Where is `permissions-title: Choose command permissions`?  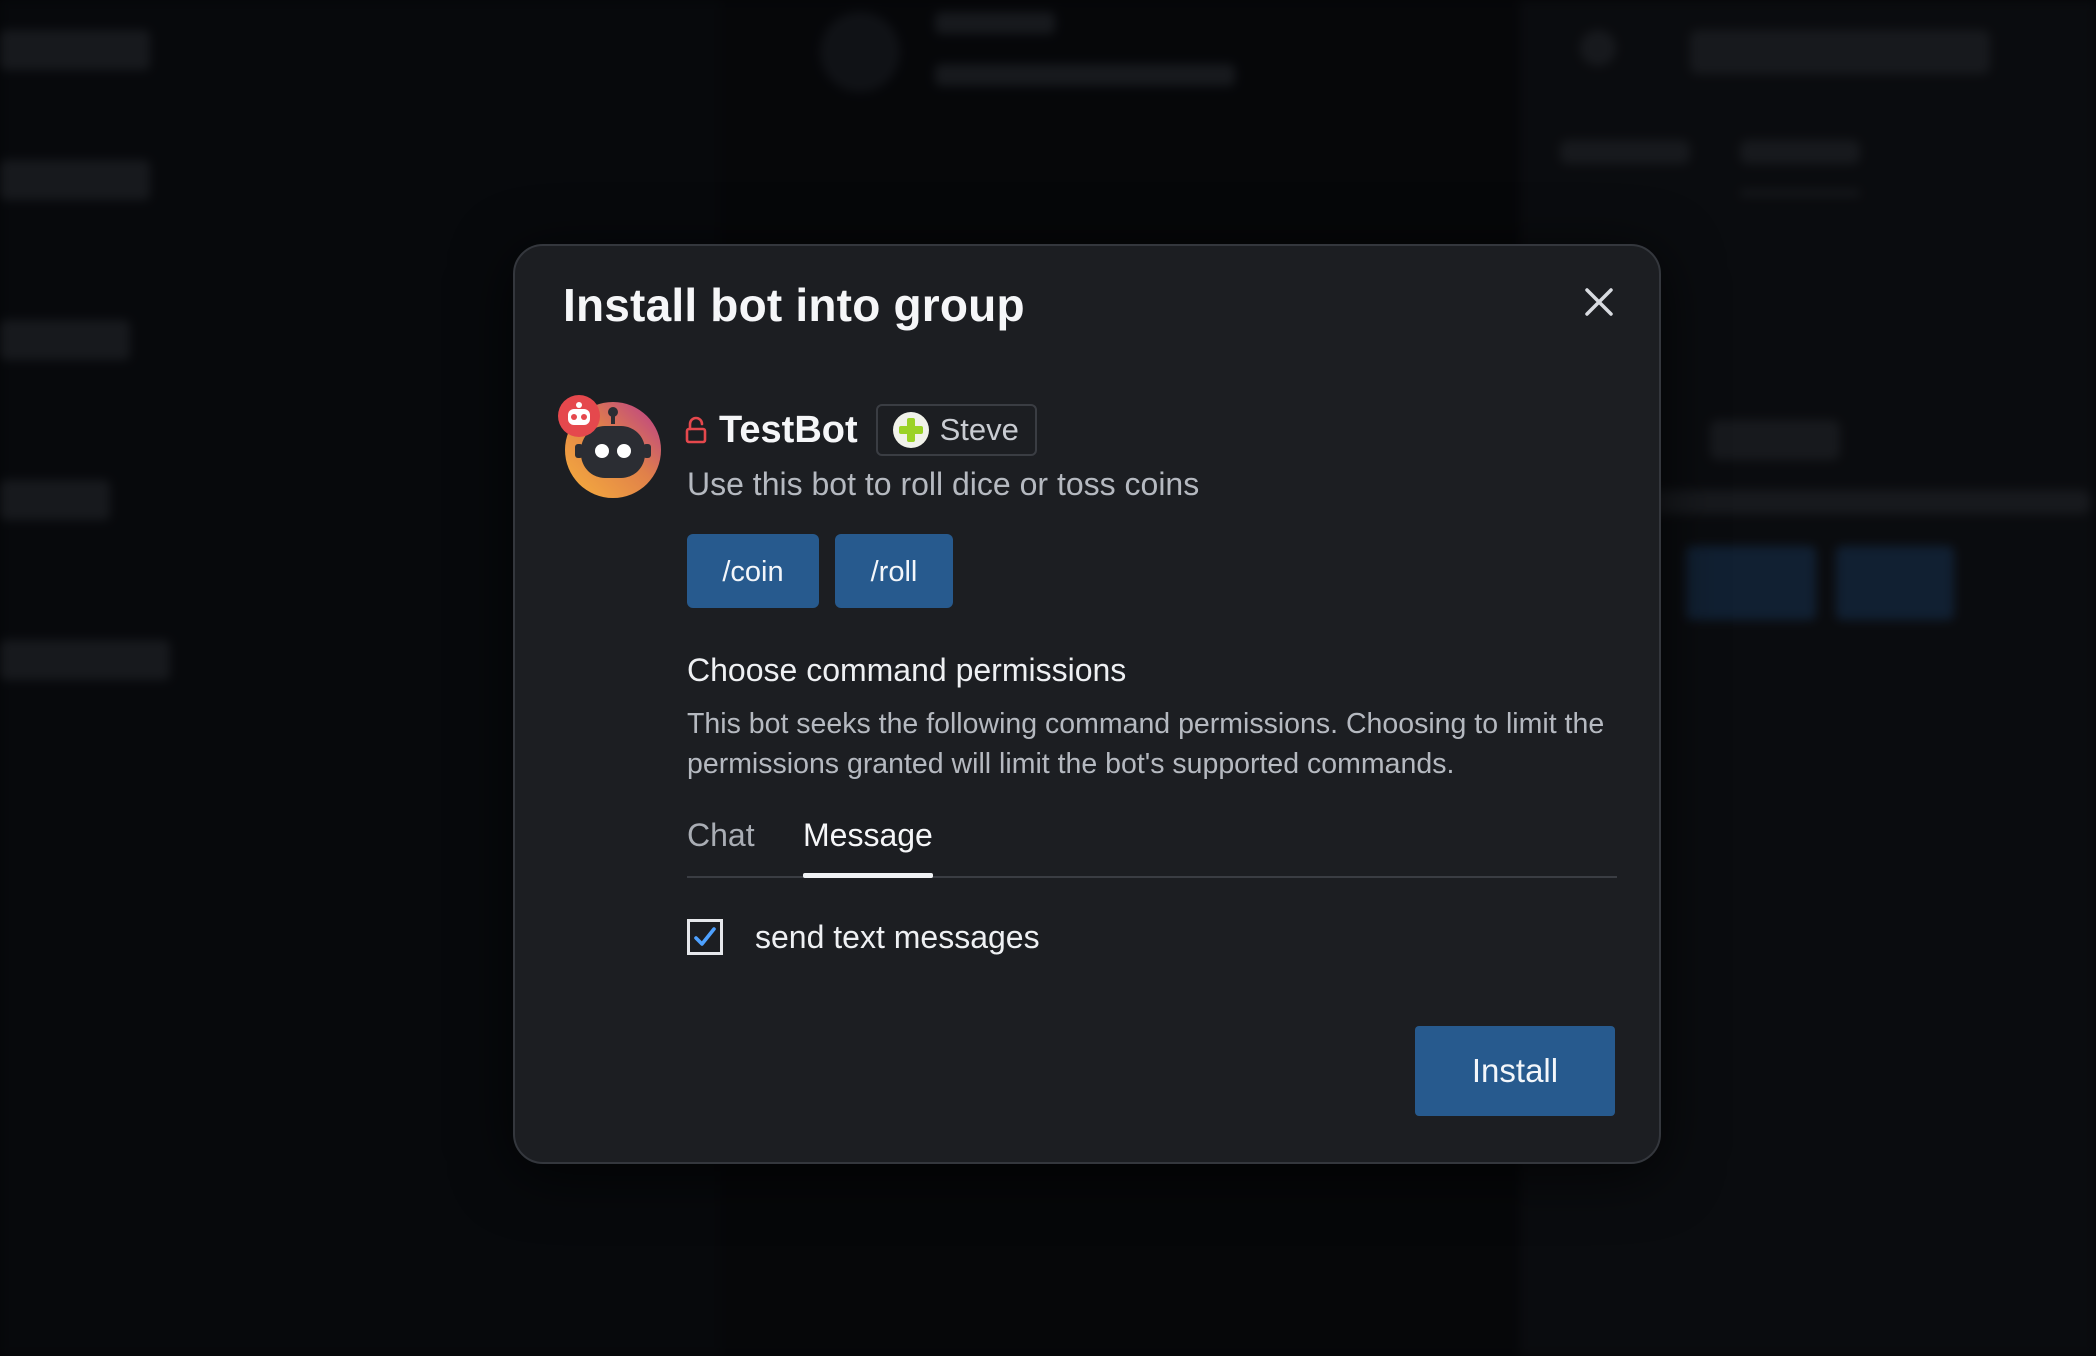
permissions-title: Choose command permissions is located at coordinates (907, 670).